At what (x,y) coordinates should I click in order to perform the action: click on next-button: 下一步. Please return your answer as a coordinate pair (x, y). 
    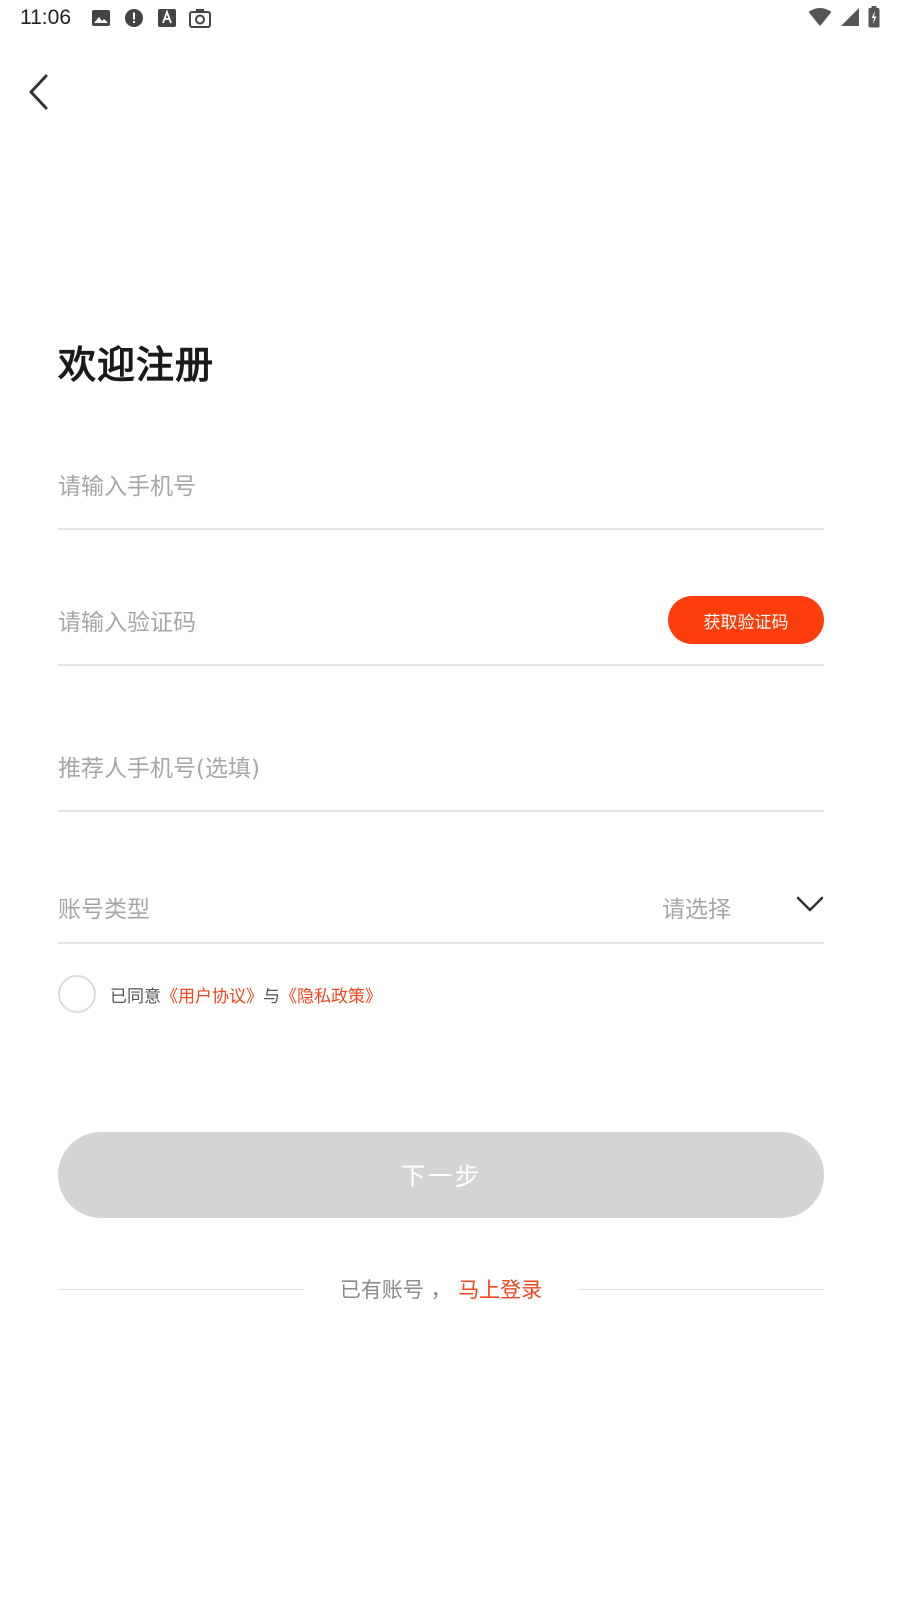
    Looking at the image, I should click on (441, 1175).